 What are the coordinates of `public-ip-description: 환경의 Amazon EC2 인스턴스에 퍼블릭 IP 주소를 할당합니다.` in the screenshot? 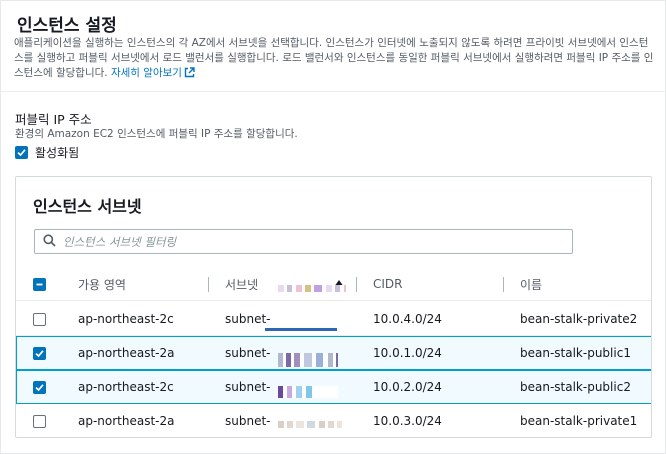 It's located at (156, 134).